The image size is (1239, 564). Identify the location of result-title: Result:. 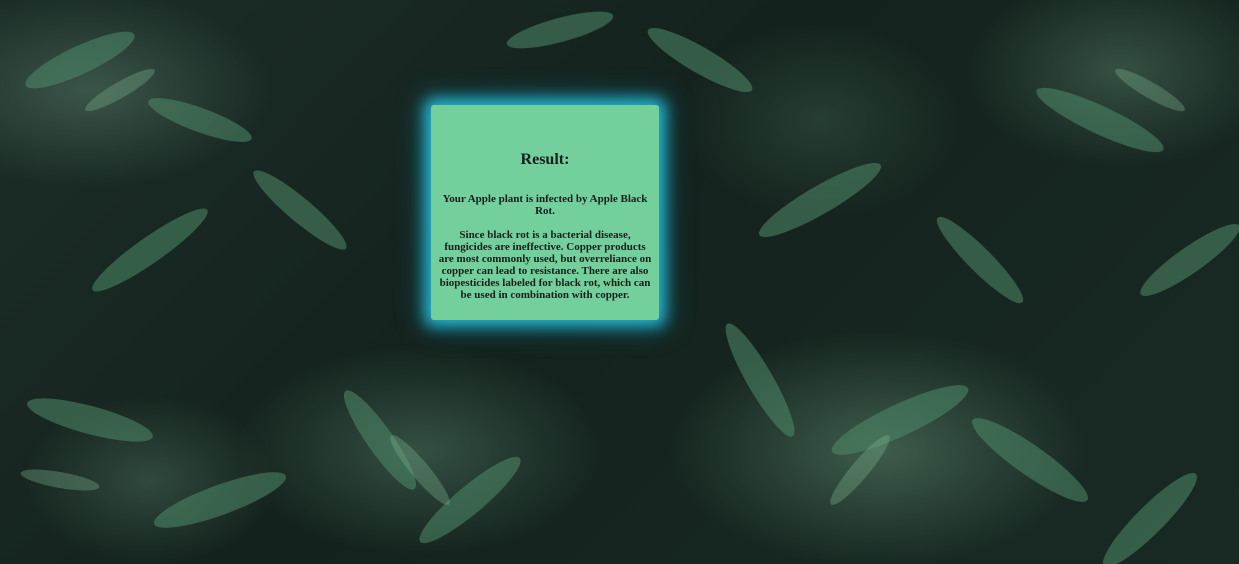
(545, 159).